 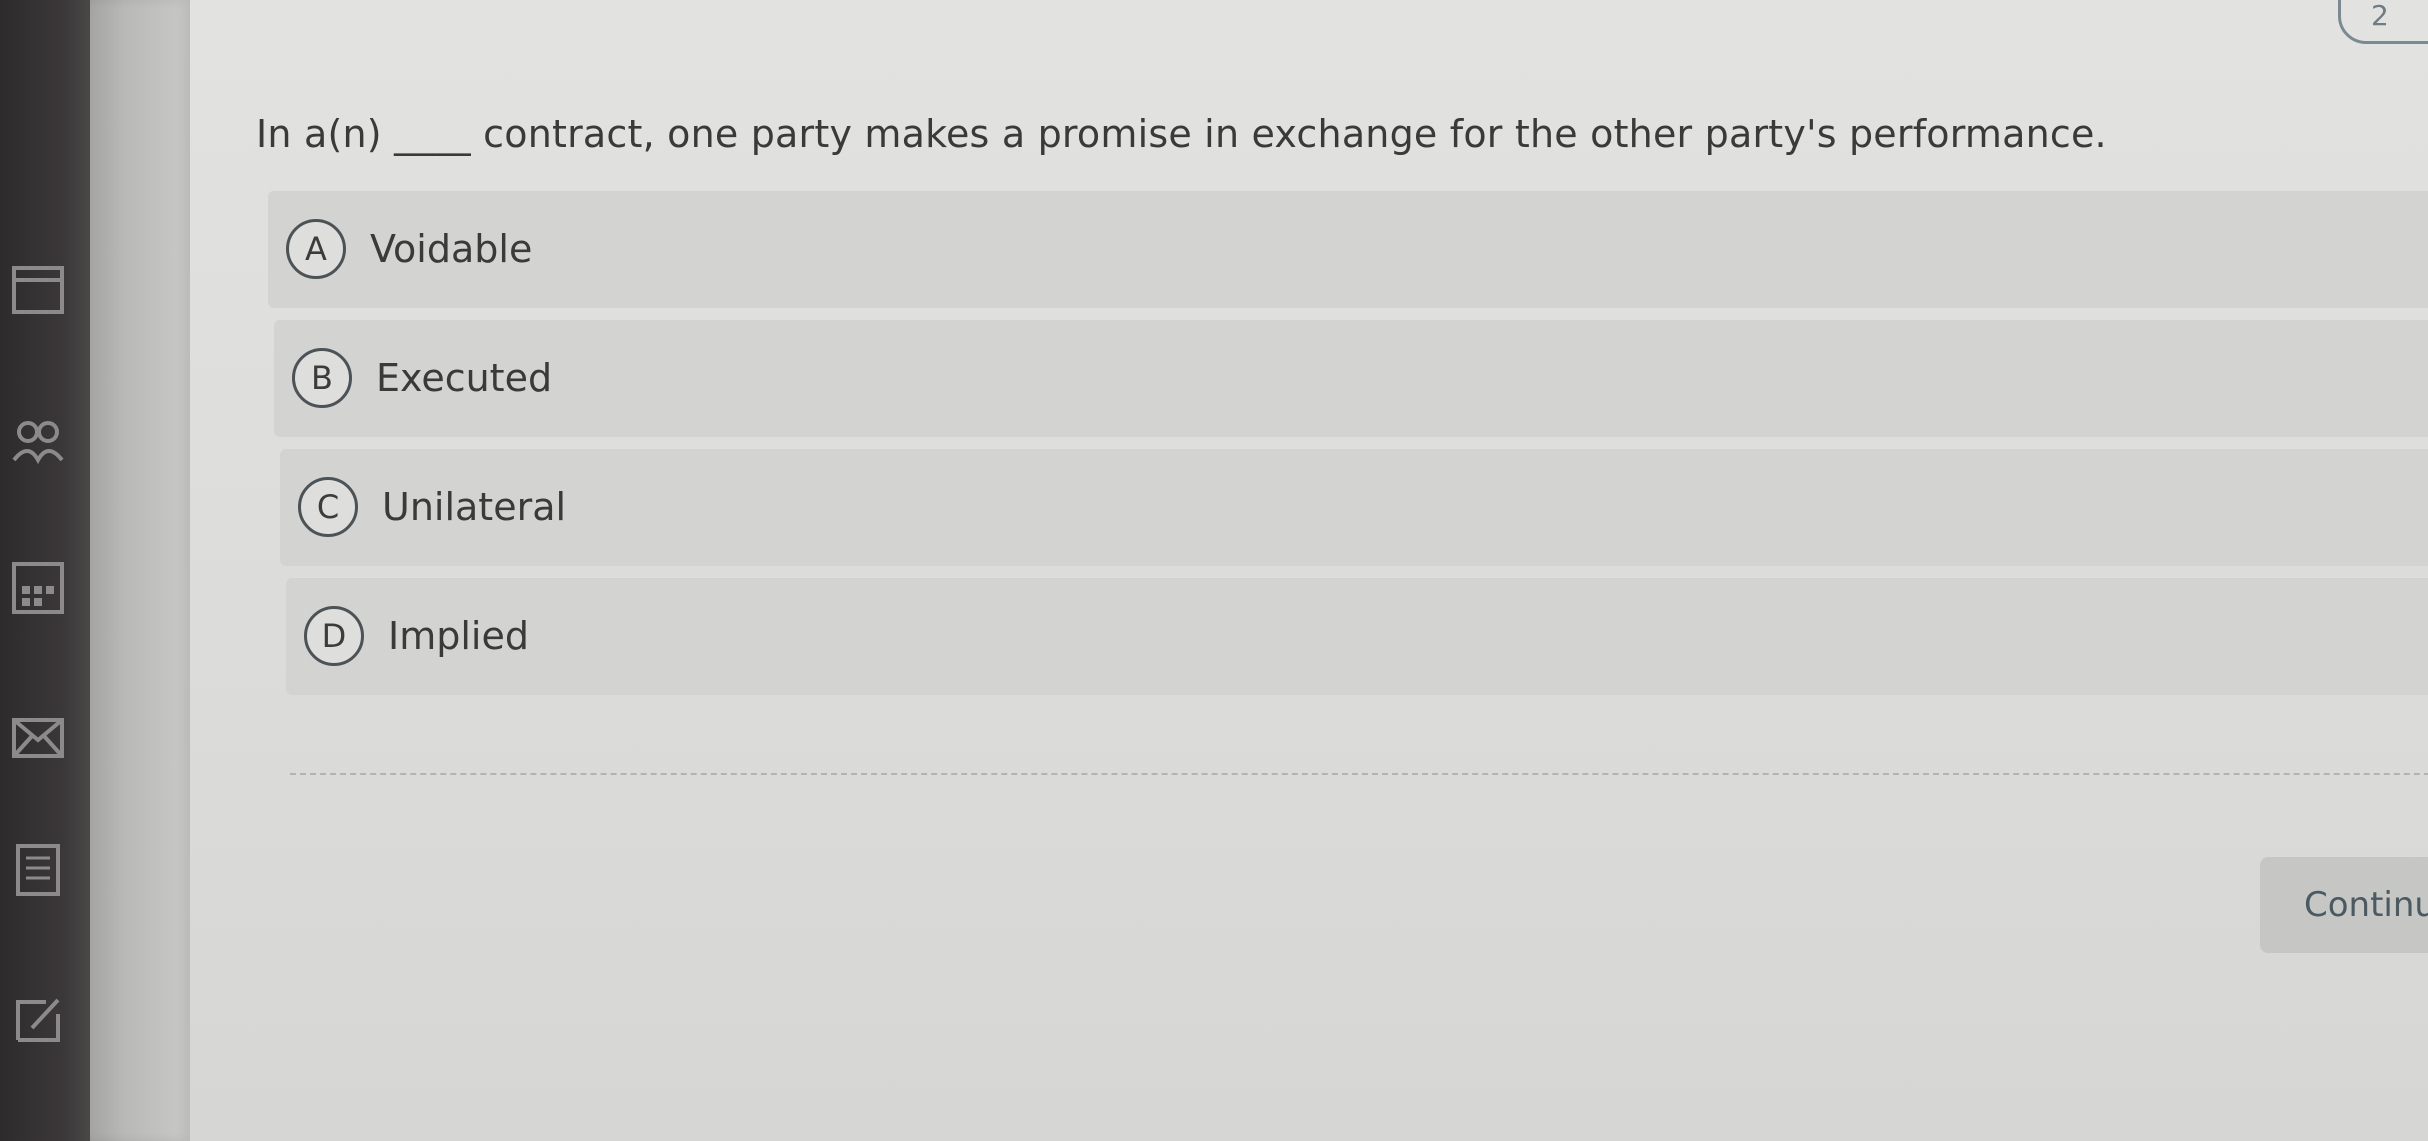 I want to click on option-a: A Voidable, so click(x=1348, y=249).